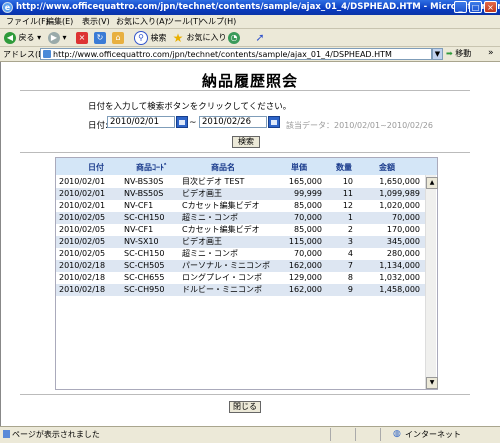  Describe the element at coordinates (57, 38) in the screenshot. I see `forward-button: ▶ ▾` at that location.